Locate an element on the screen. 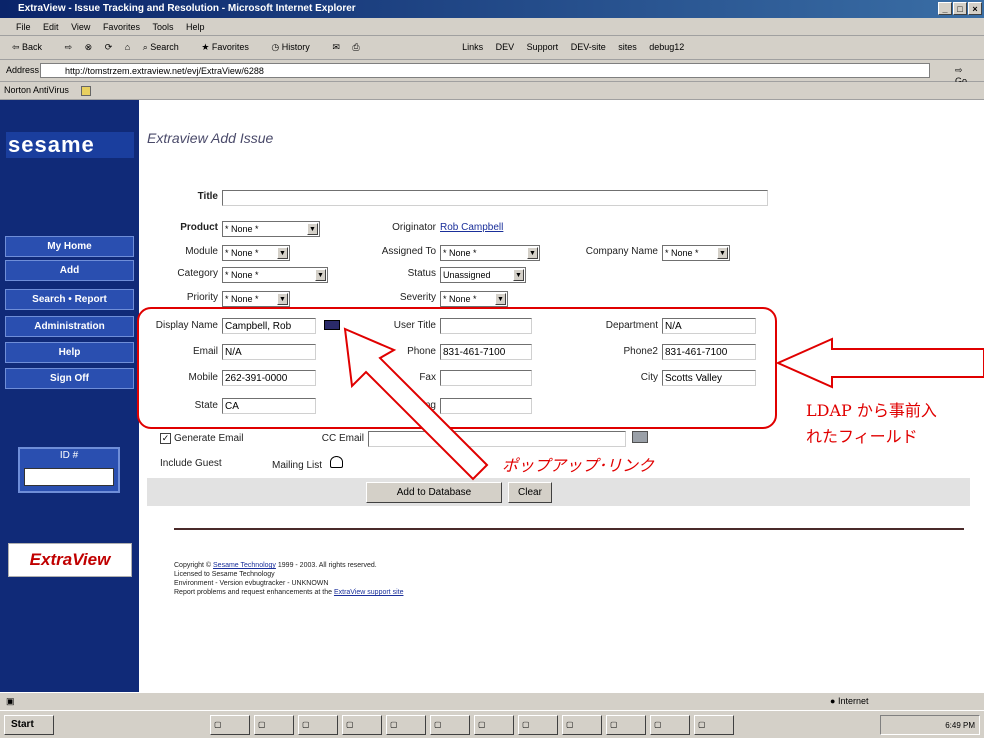 This screenshot has width=984, height=738. link-debug12: debug12 is located at coordinates (666, 47).